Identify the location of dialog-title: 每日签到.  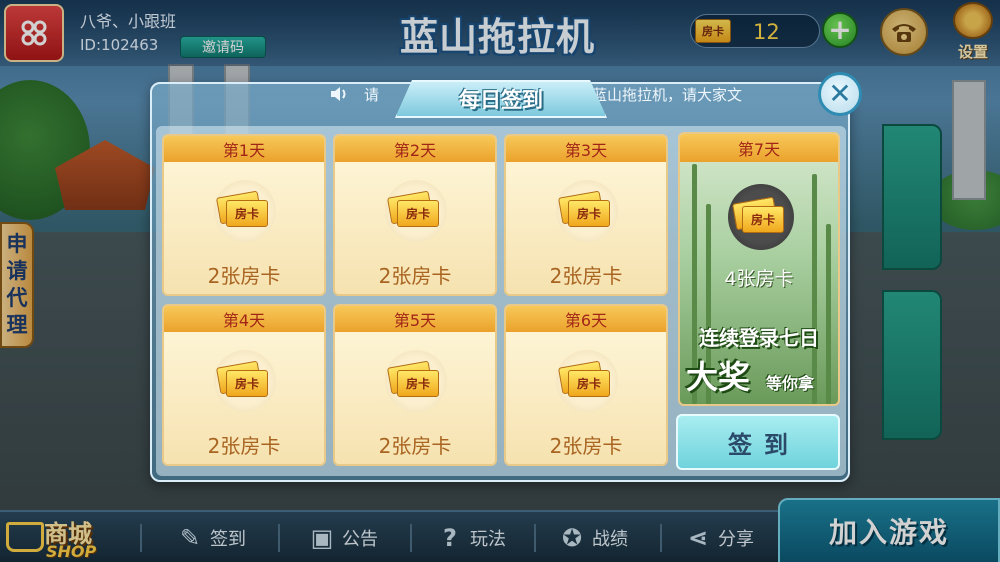
(501, 100).